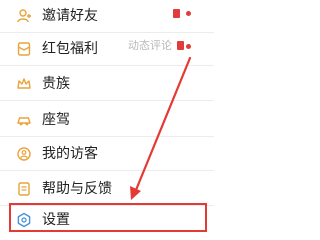 This screenshot has height=240, width=320. What do you see at coordinates (107, 18) in the screenshot?
I see `menu-item-invite-friends: 邀请好友` at bounding box center [107, 18].